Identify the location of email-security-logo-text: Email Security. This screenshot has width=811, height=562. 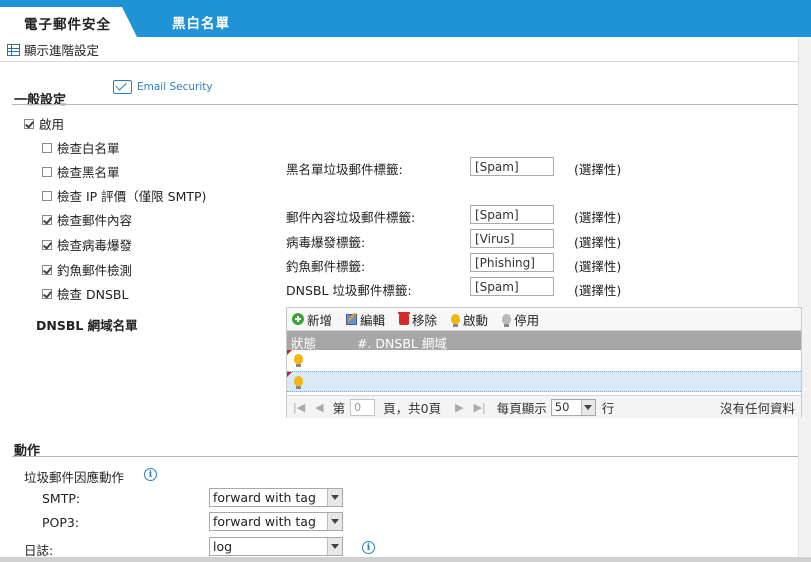
(175, 87).